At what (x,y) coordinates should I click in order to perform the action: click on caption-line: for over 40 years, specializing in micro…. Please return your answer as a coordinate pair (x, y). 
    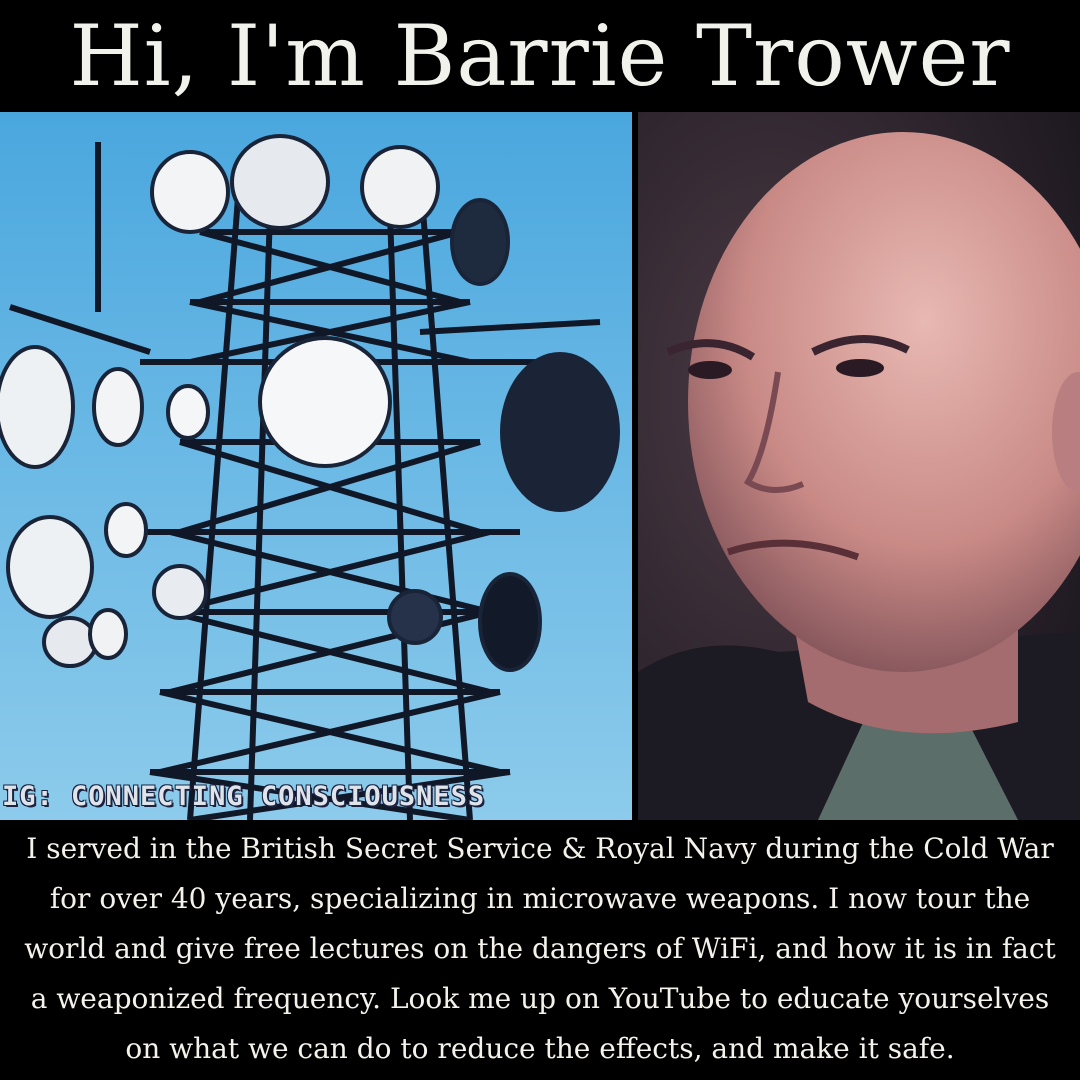
    Looking at the image, I should click on (540, 898).